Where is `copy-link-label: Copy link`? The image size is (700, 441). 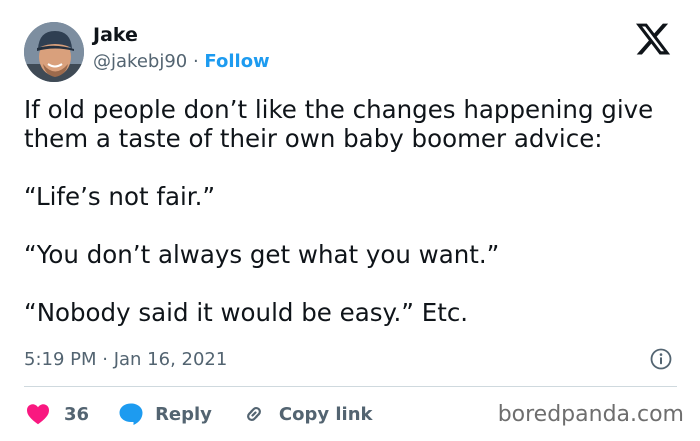
copy-link-label: Copy link is located at coordinates (325, 414).